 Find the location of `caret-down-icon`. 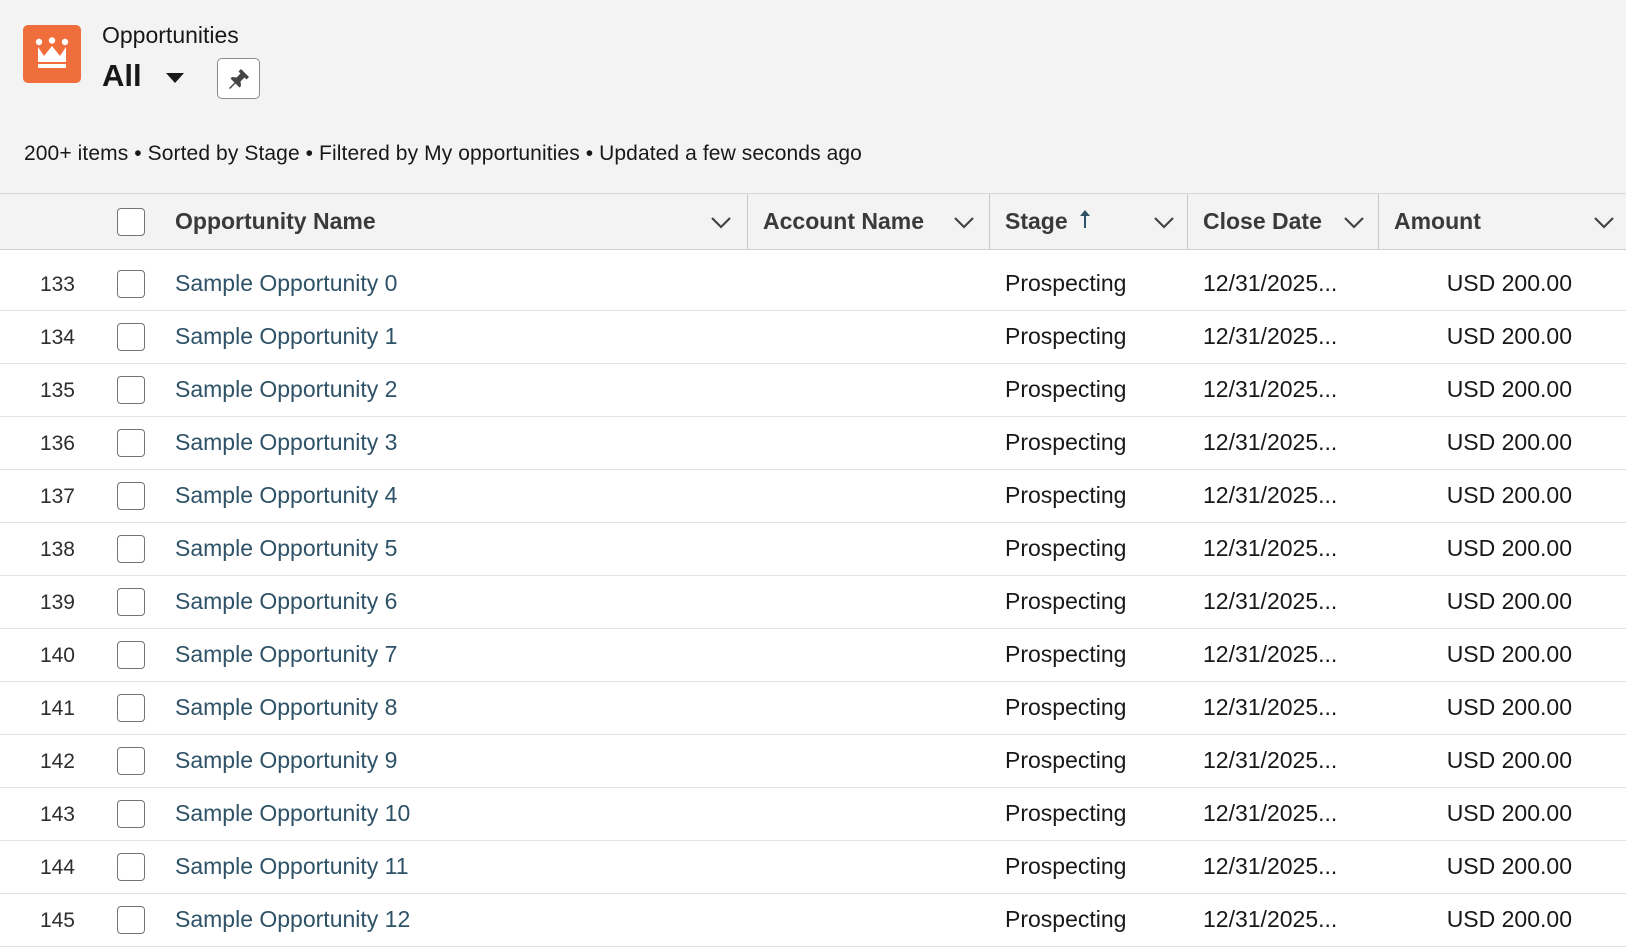

caret-down-icon is located at coordinates (175, 78).